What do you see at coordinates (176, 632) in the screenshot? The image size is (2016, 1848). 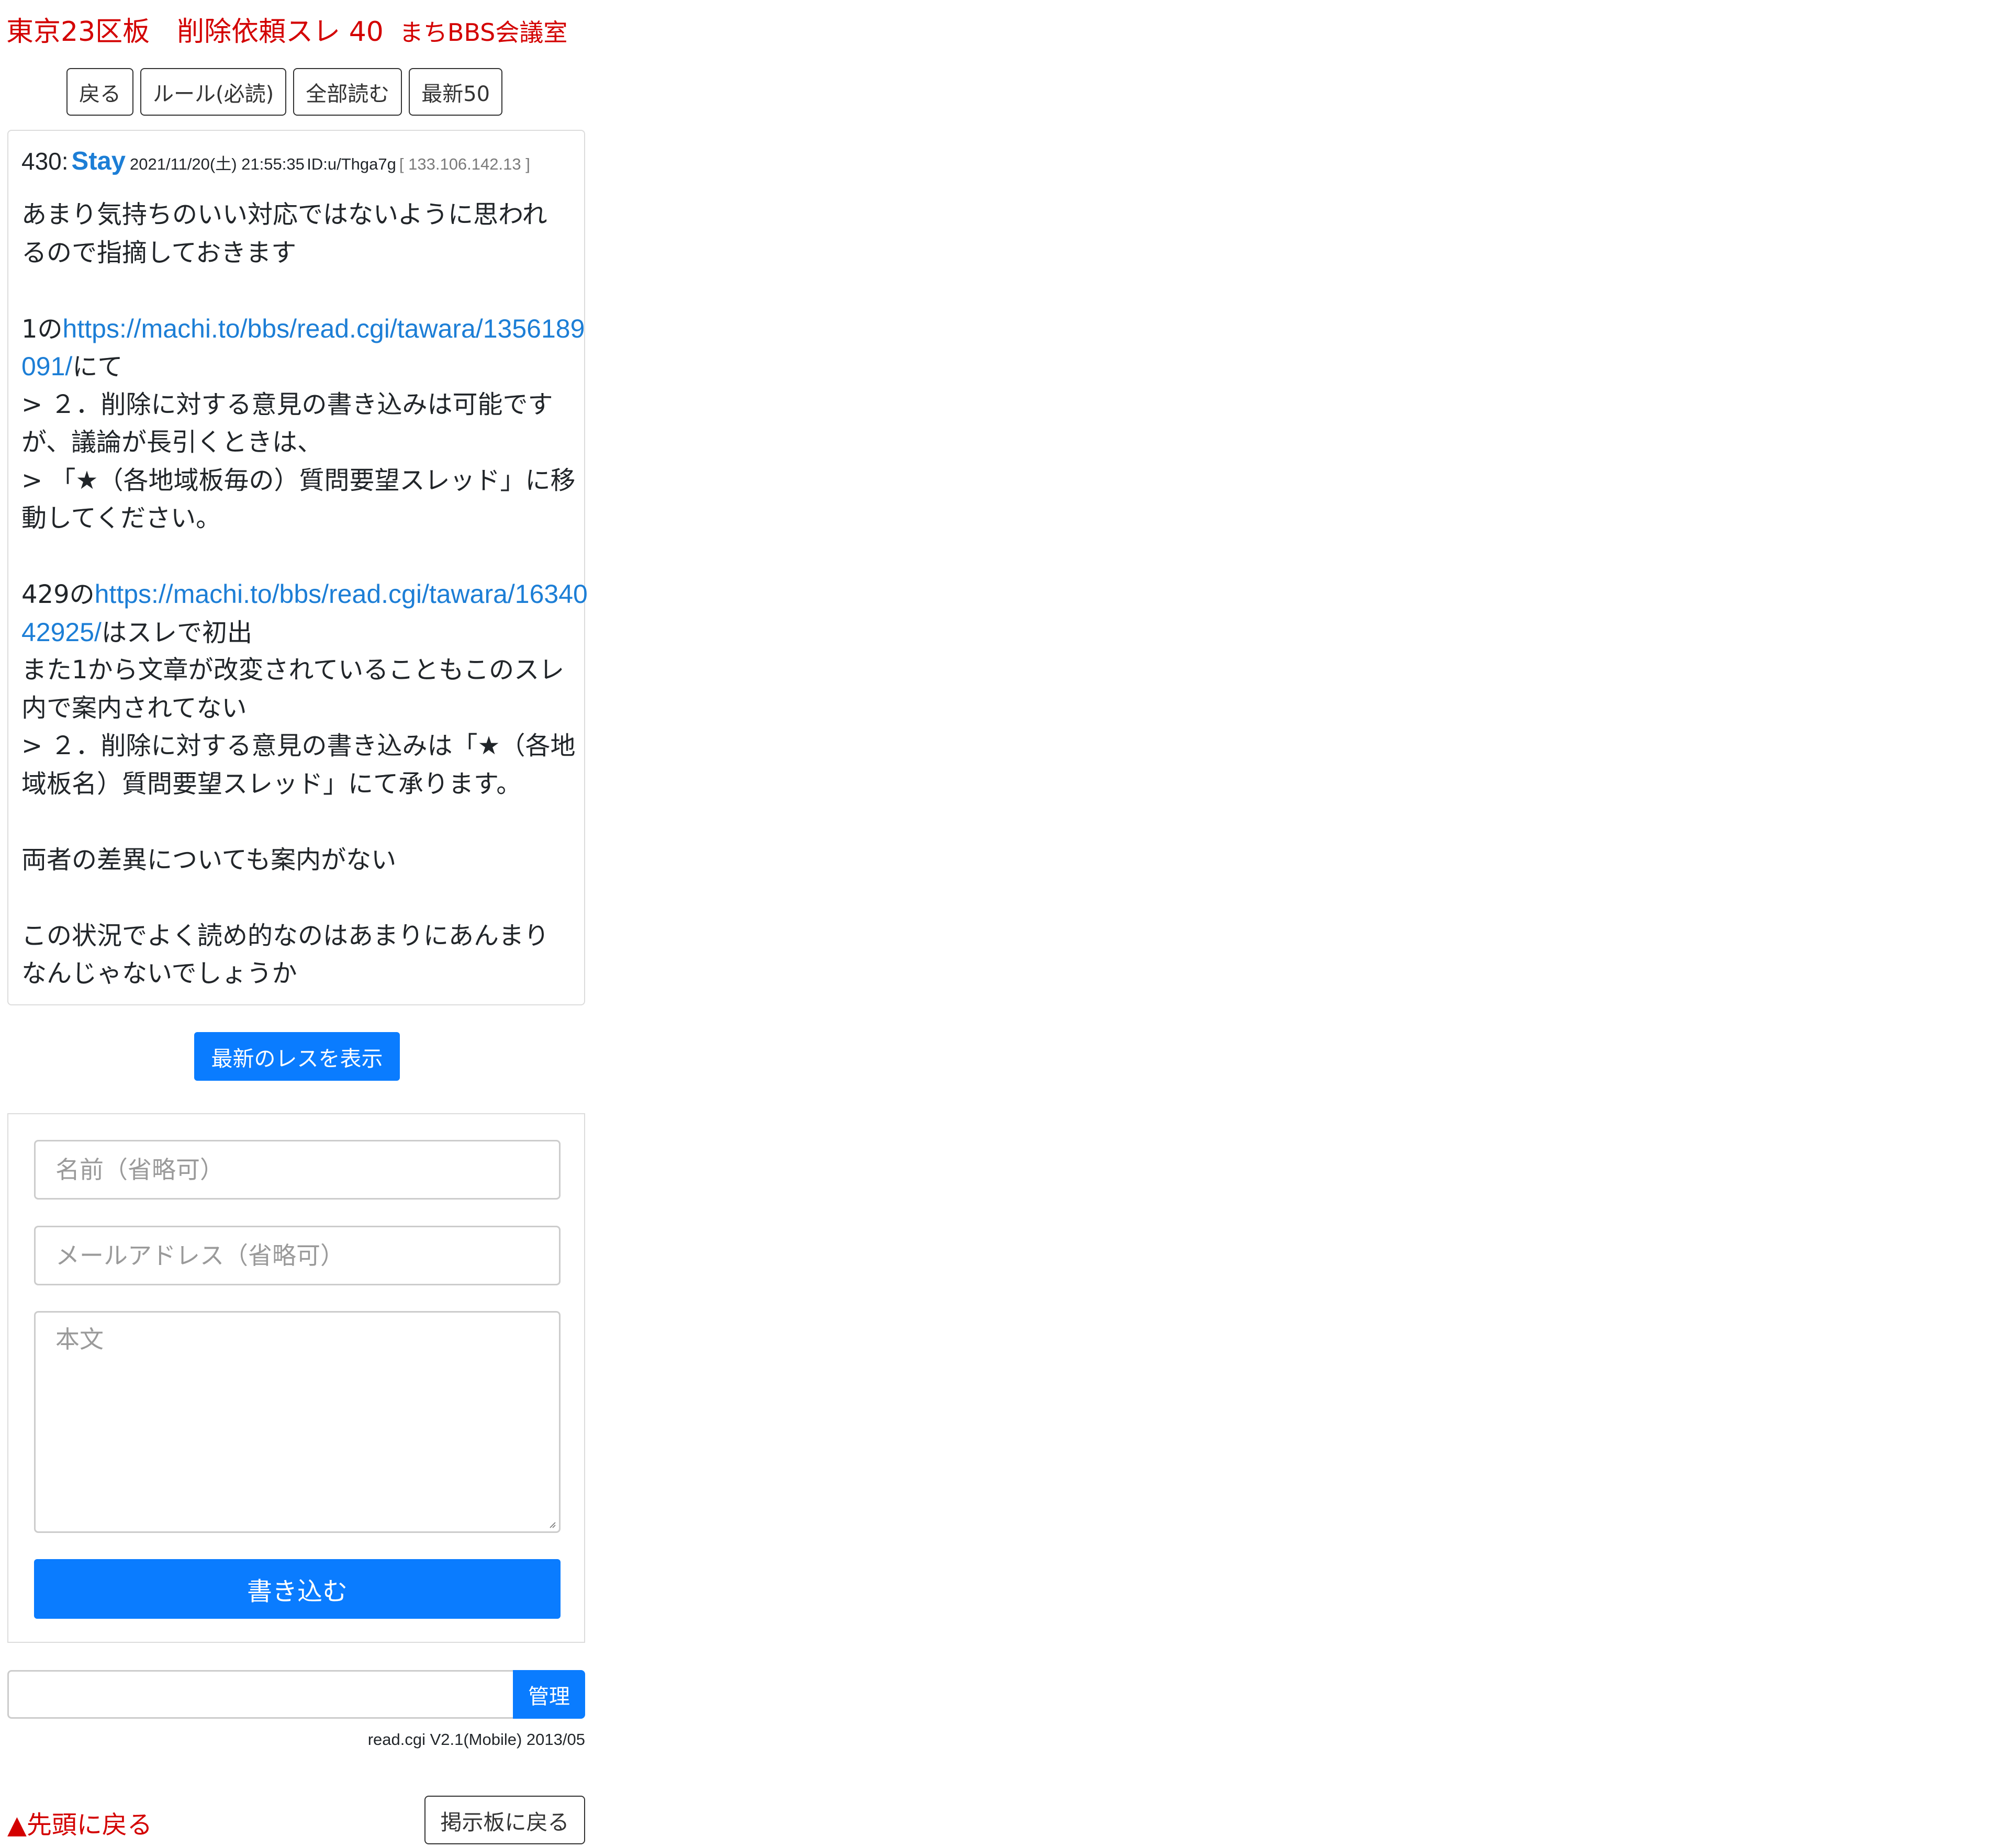 I see `post-text: はスレで初出` at bounding box center [176, 632].